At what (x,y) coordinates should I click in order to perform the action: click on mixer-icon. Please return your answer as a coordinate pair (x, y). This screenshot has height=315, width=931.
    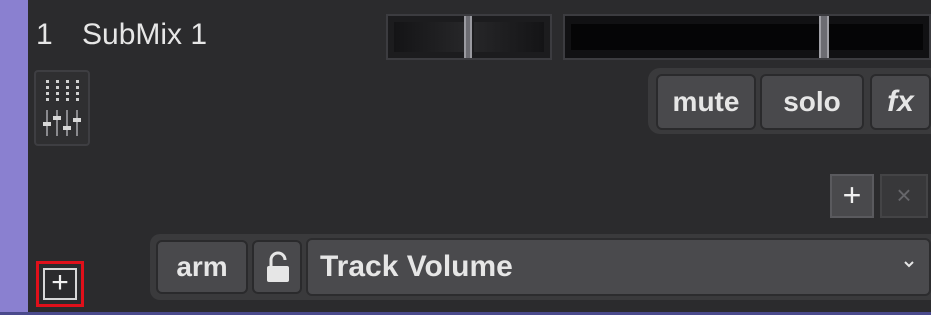
    Looking at the image, I should click on (62, 108).